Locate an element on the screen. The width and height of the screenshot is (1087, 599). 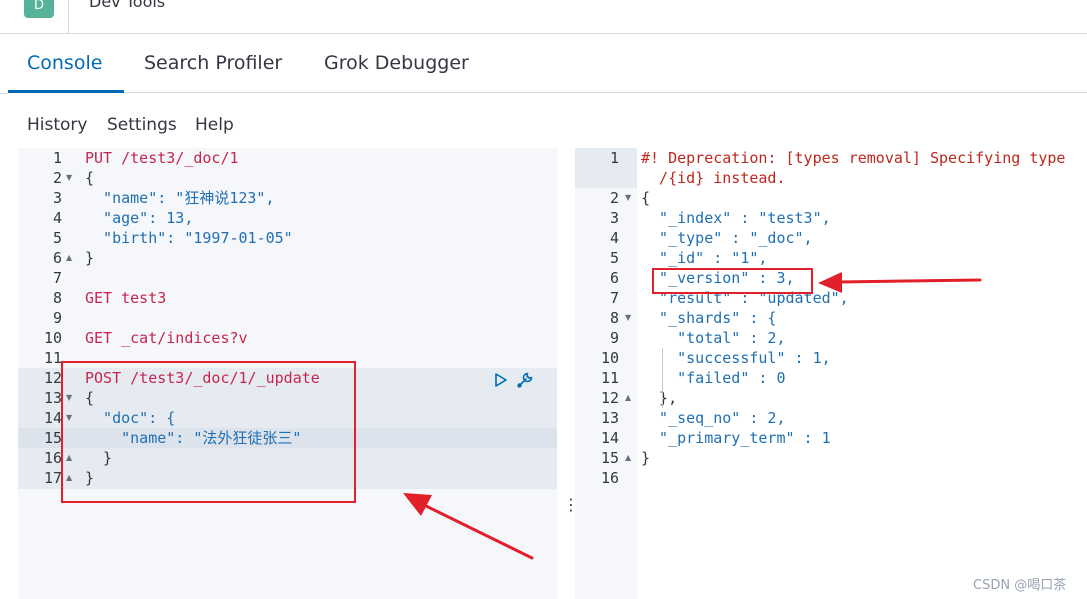
active-tab-indicator is located at coordinates (66, 91).